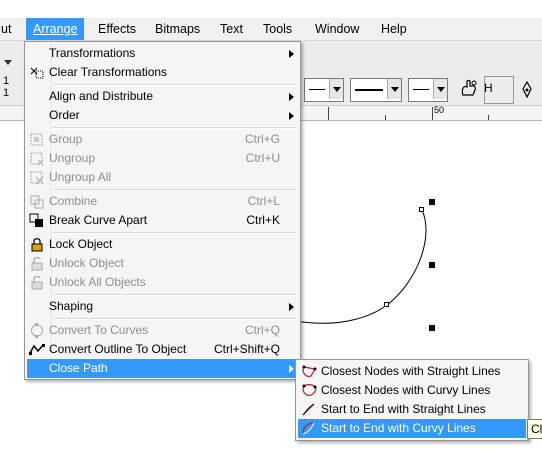 This screenshot has height=461, width=542. I want to click on menu-window: Window, so click(337, 29).